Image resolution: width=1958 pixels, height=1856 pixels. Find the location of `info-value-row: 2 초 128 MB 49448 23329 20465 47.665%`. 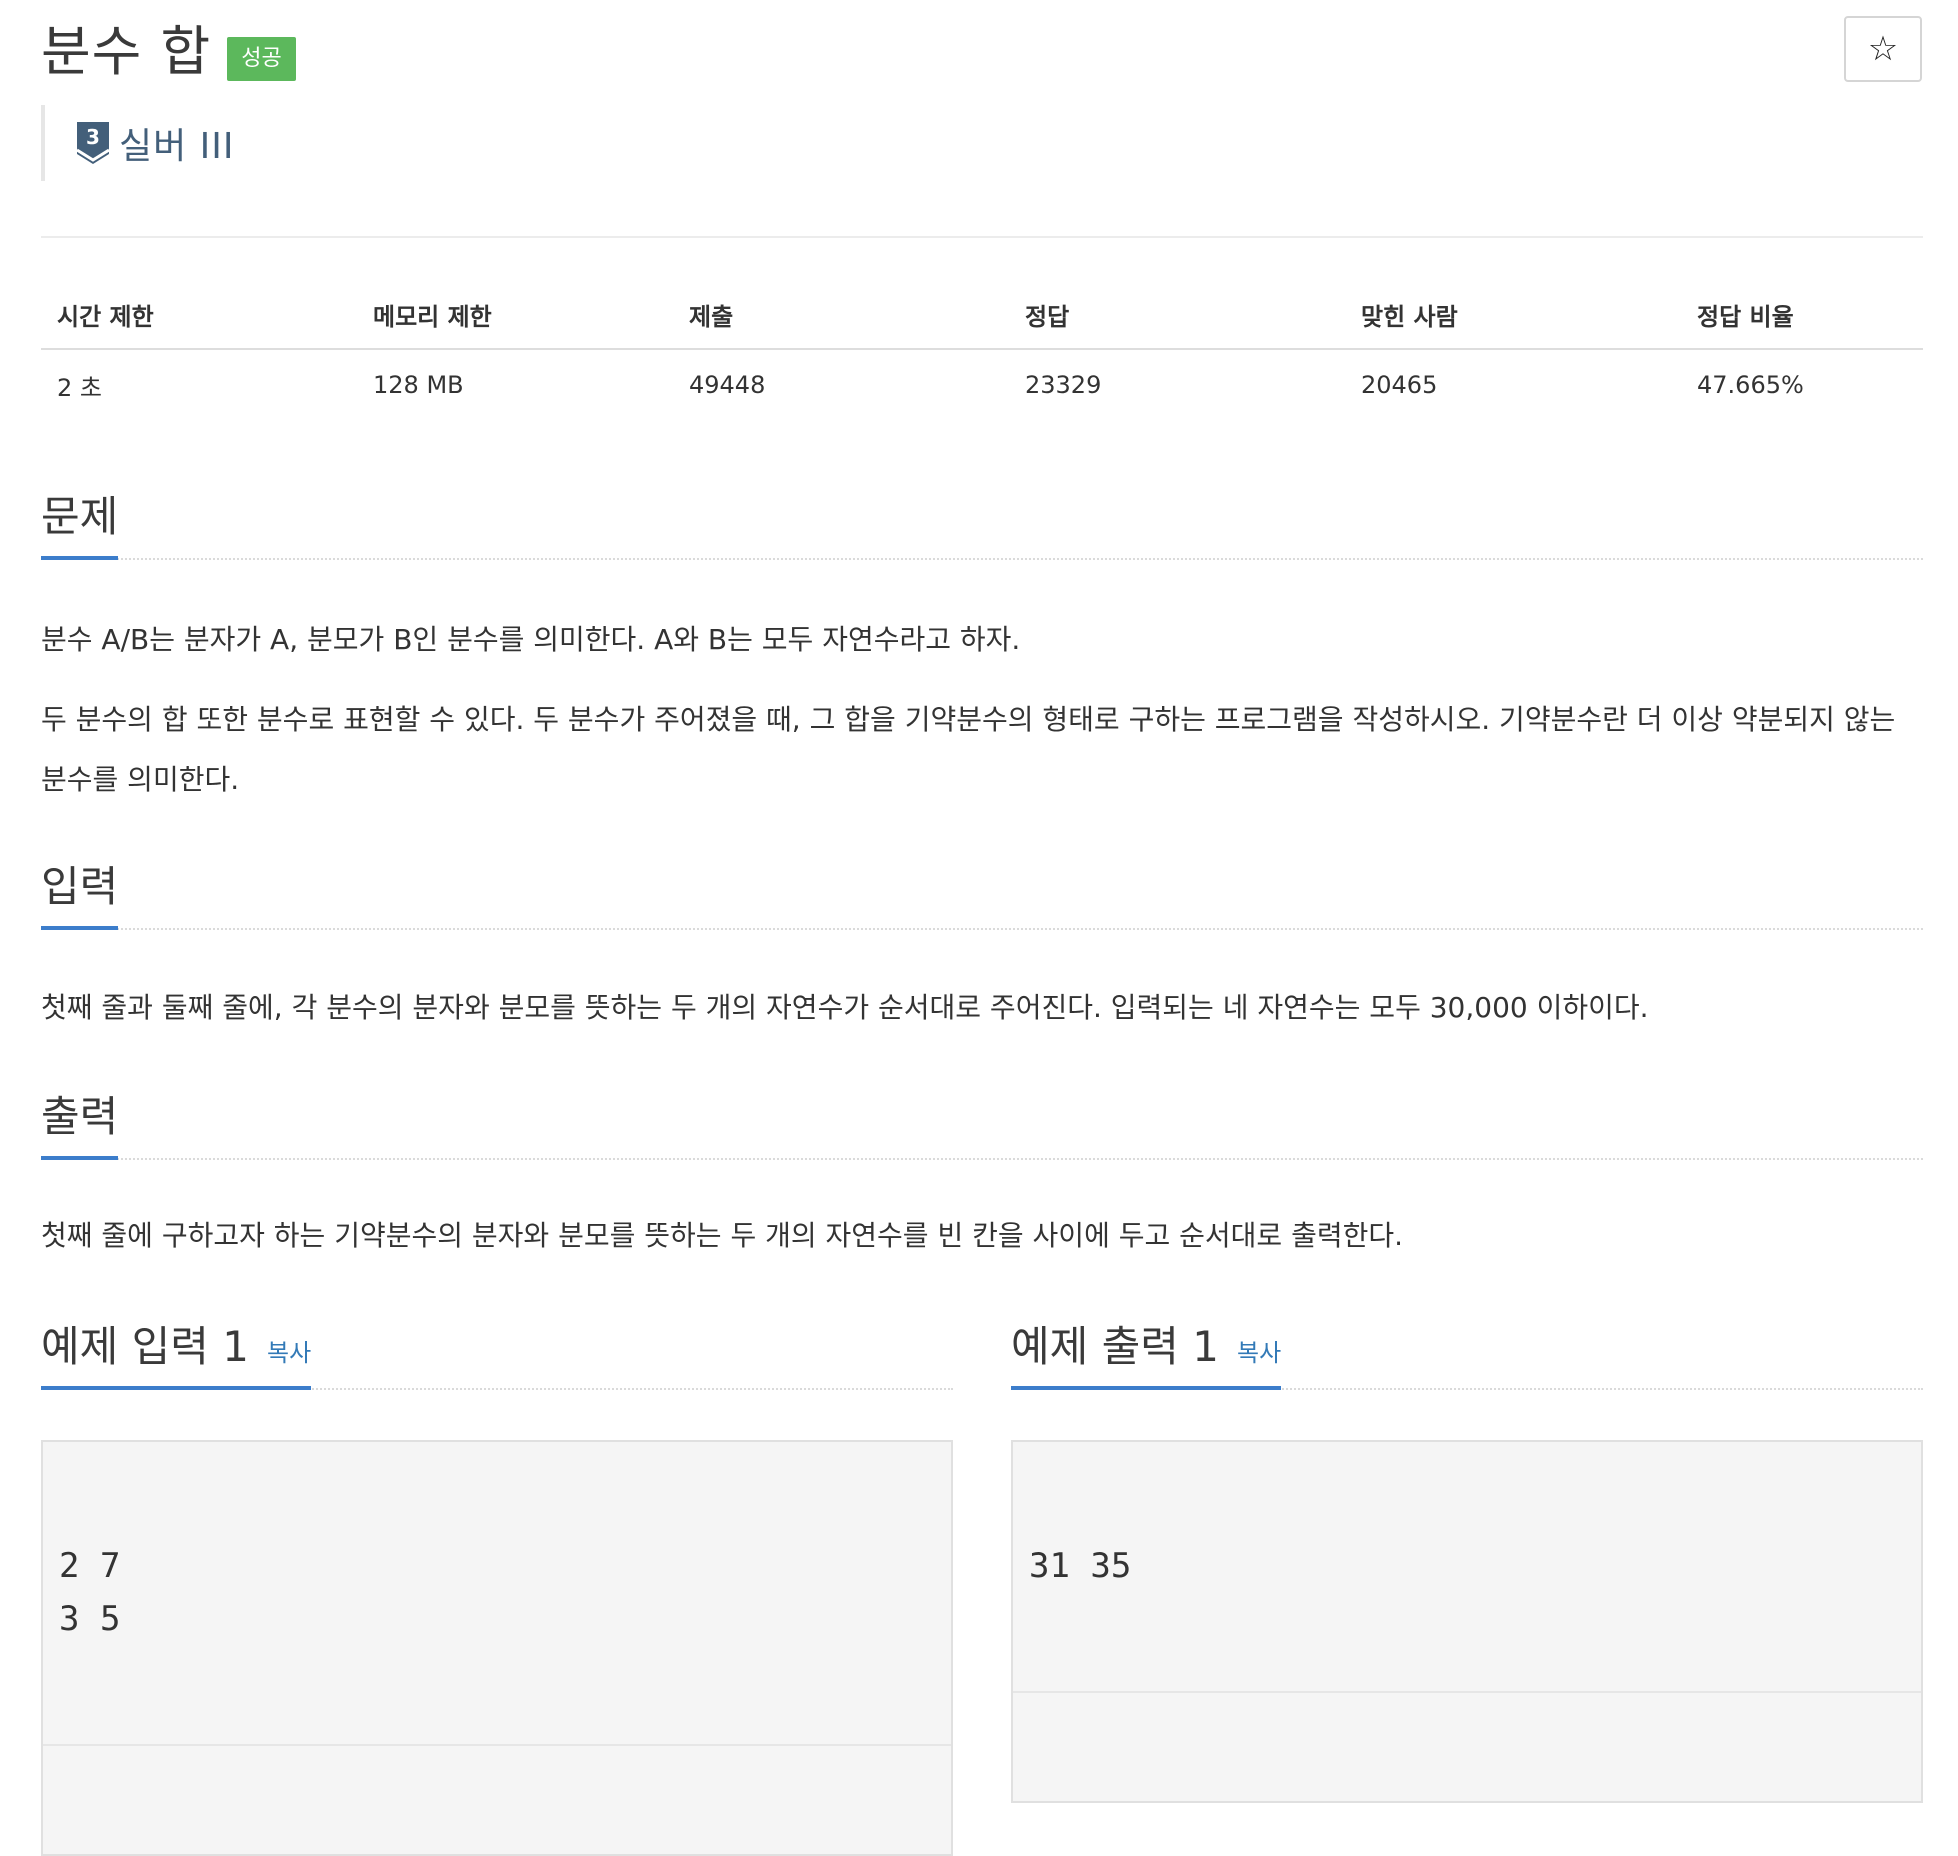

info-value-row: 2 초 128 MB 49448 23329 20465 47.665% is located at coordinates (982, 384).